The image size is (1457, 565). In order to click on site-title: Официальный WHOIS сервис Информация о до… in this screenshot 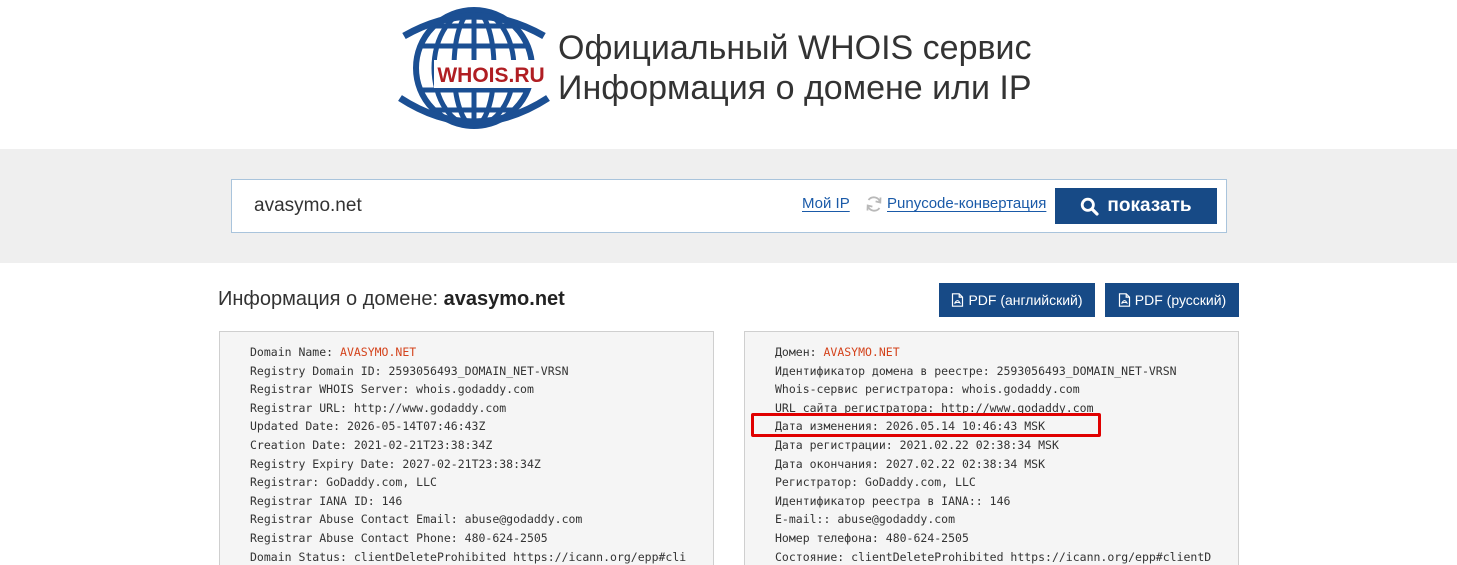, I will do `click(795, 68)`.